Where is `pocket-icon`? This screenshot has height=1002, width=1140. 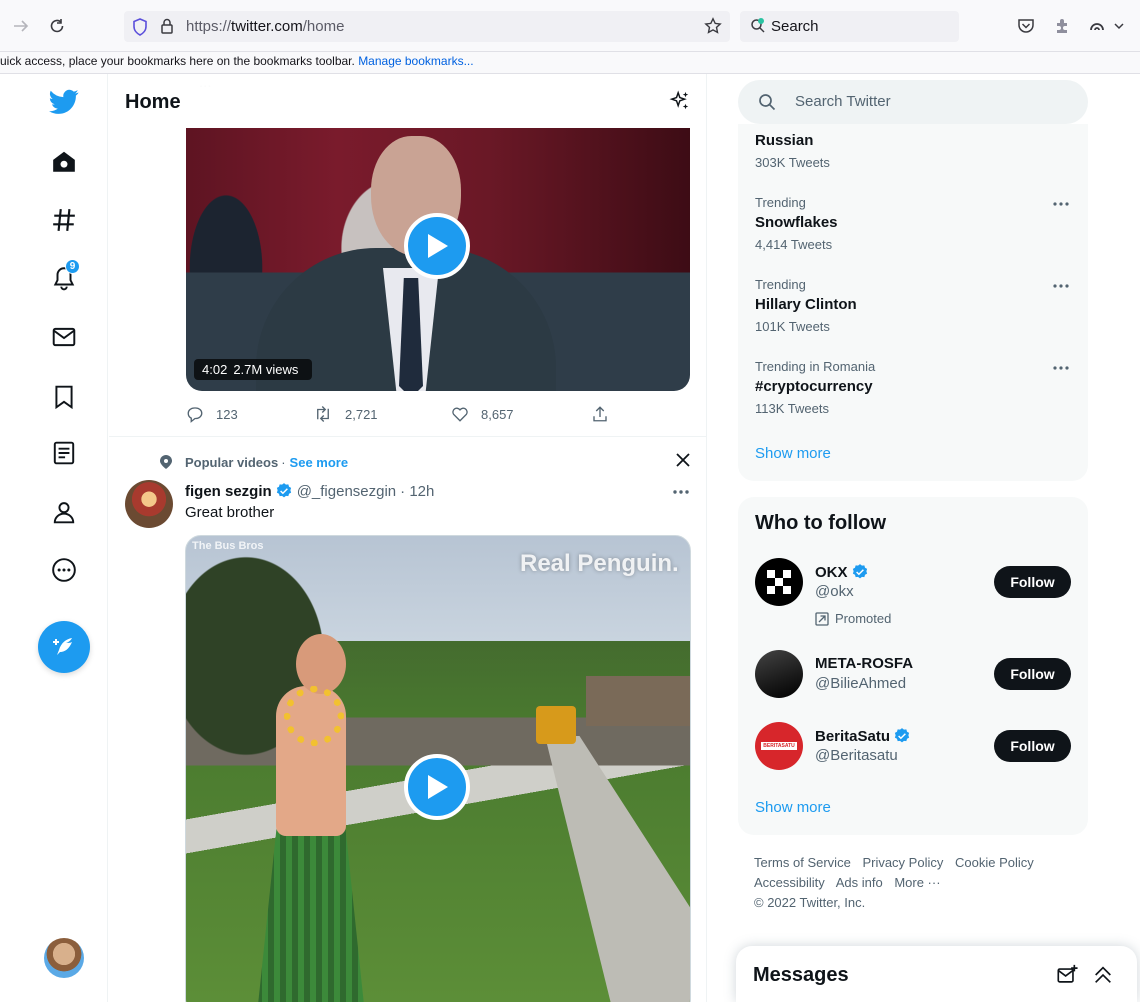 pocket-icon is located at coordinates (1026, 28).